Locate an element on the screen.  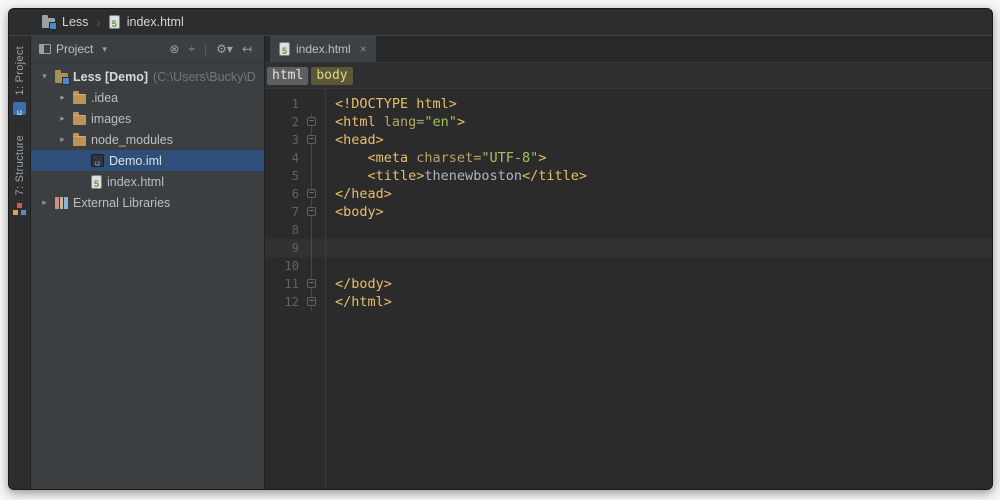
code-line-text: <head> is located at coordinates (353, 140).